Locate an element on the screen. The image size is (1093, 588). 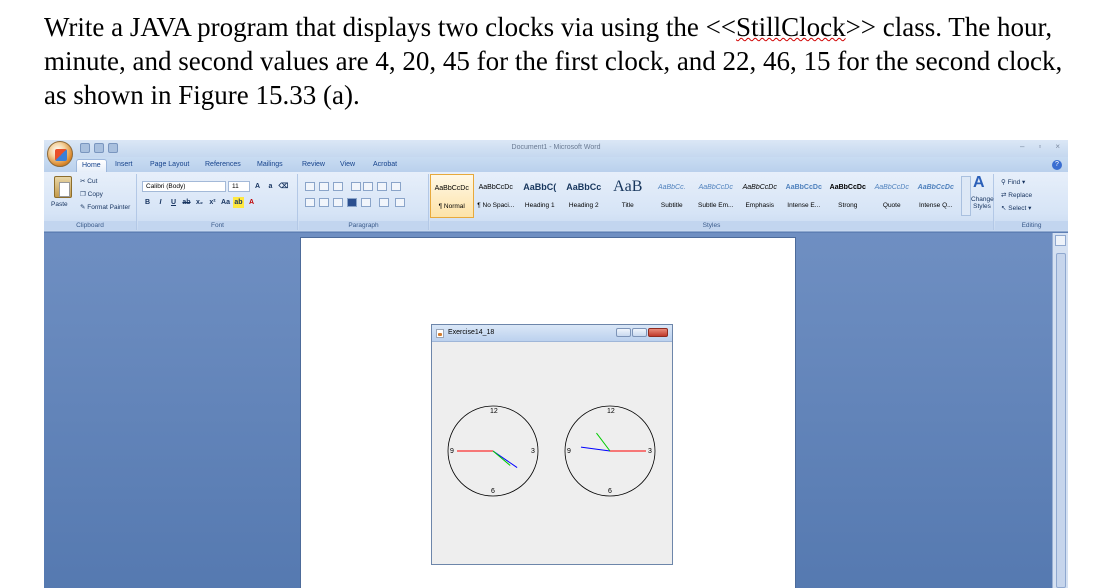
format-painter-button: ✎ Format Painter is located at coordinates (105, 207).